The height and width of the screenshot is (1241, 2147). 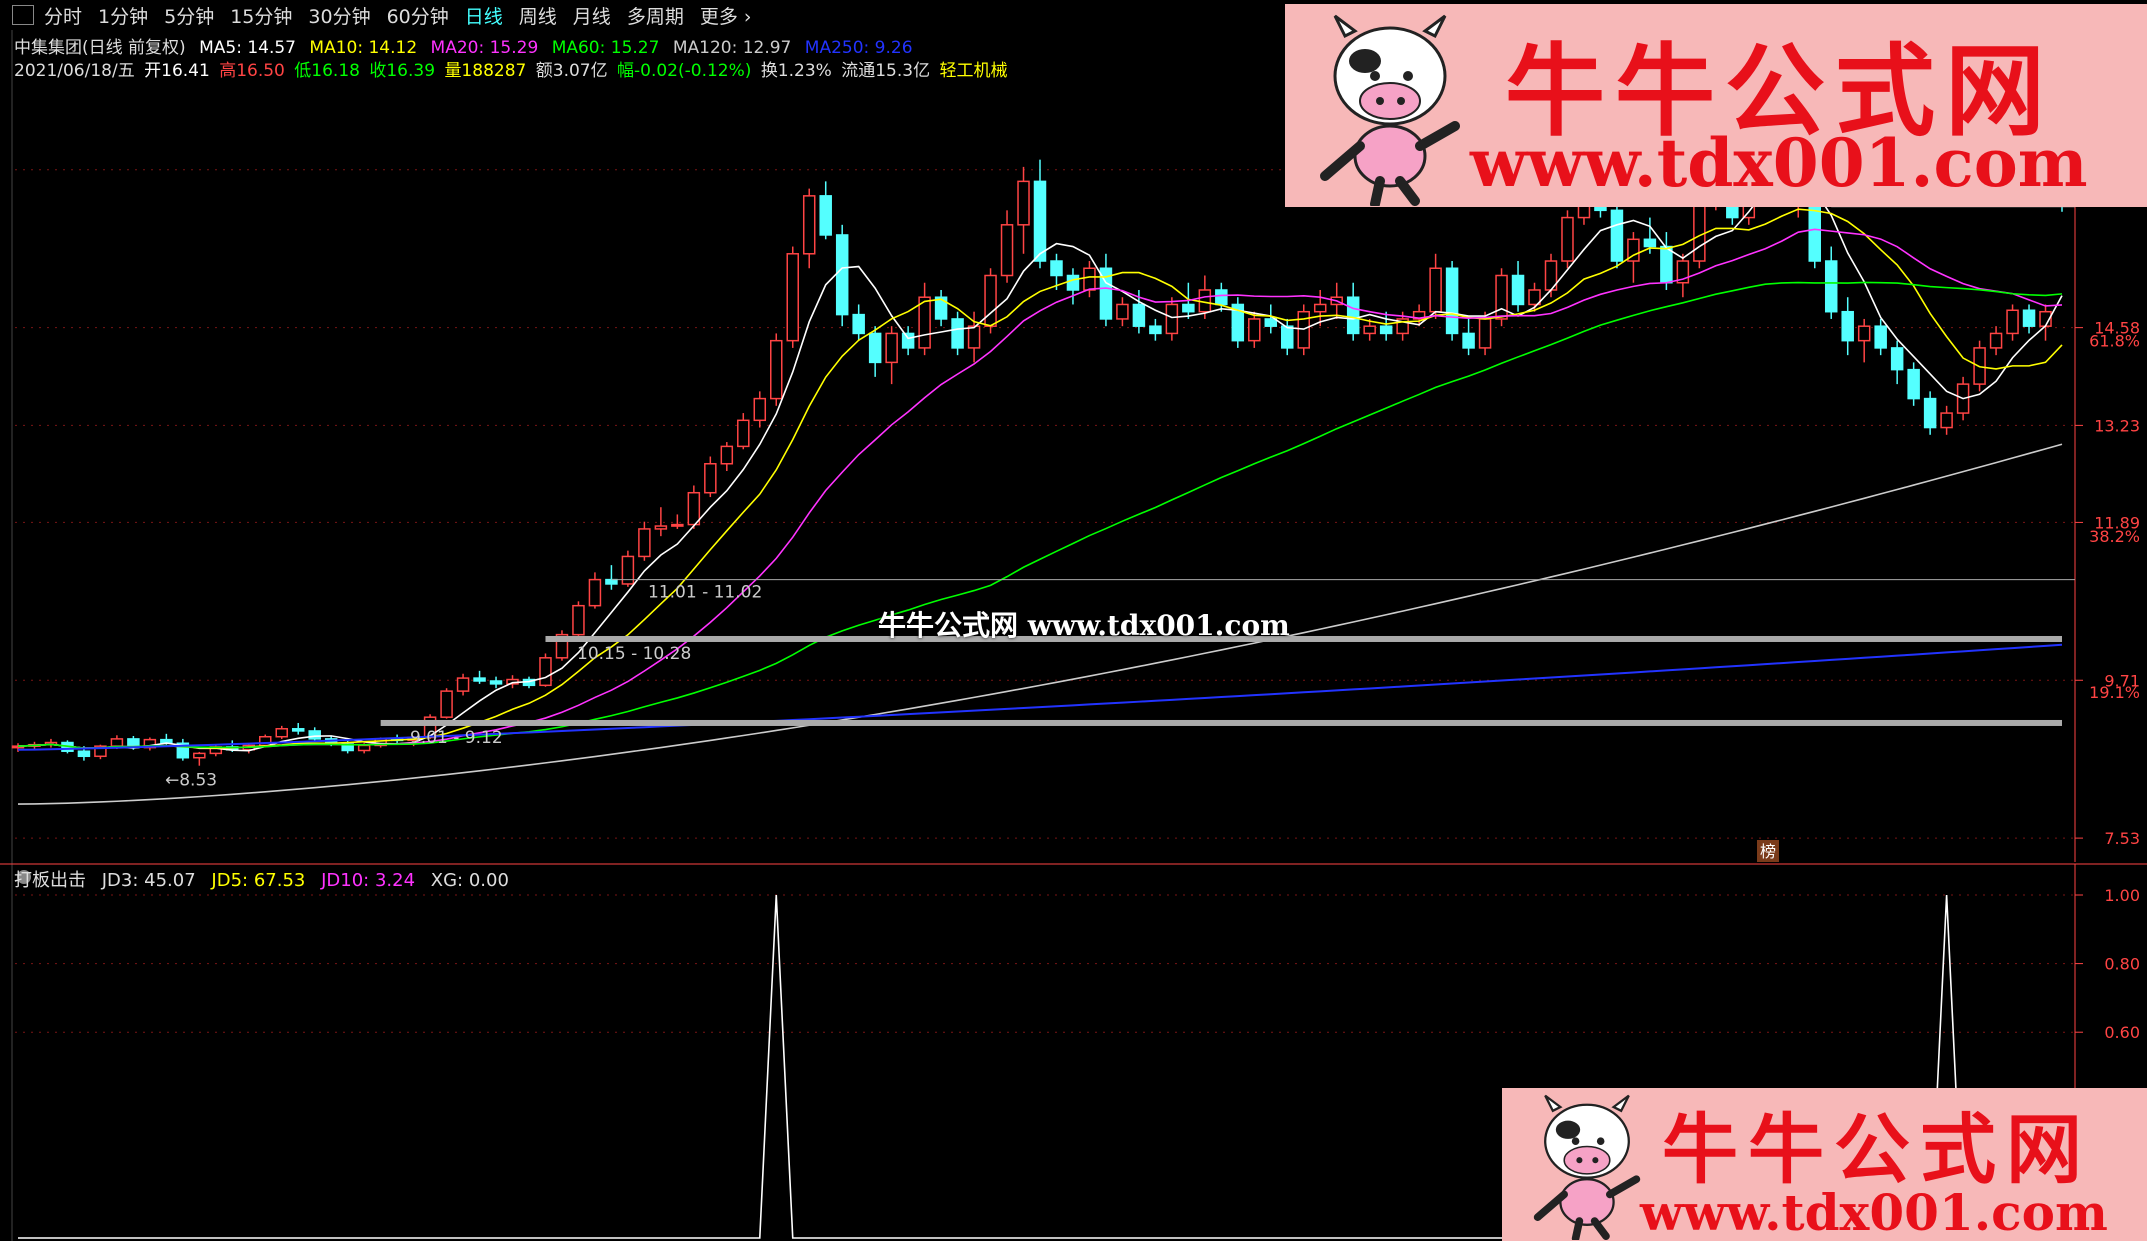 I want to click on watermark-title: 牛牛公式网, so click(x=1877, y=1149).